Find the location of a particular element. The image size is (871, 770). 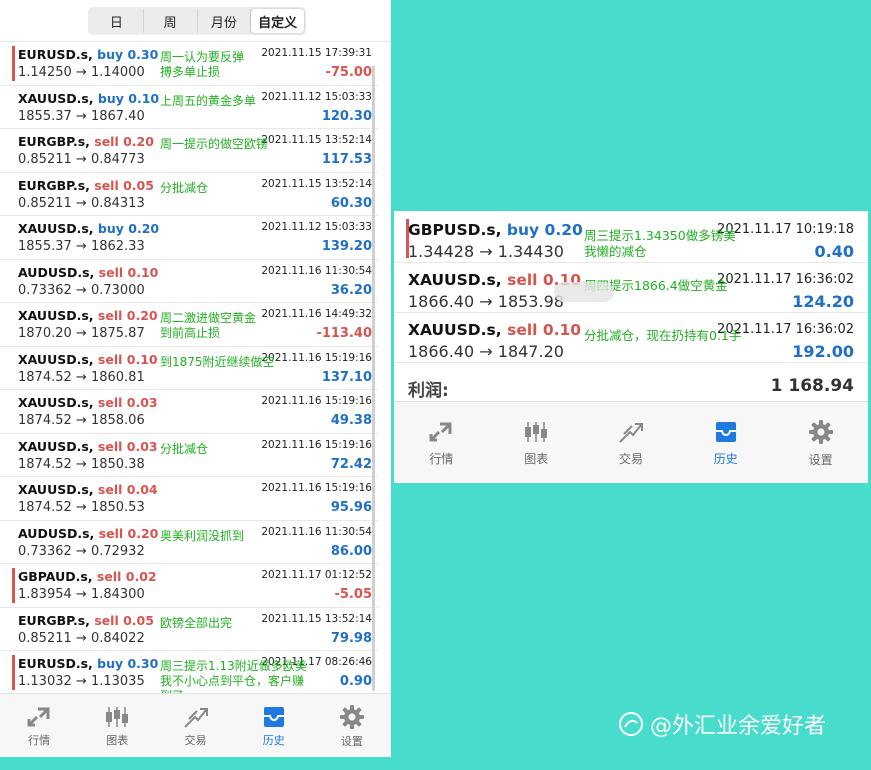

trade-prices: 1855.37 → 1862.33 is located at coordinates (81, 246).